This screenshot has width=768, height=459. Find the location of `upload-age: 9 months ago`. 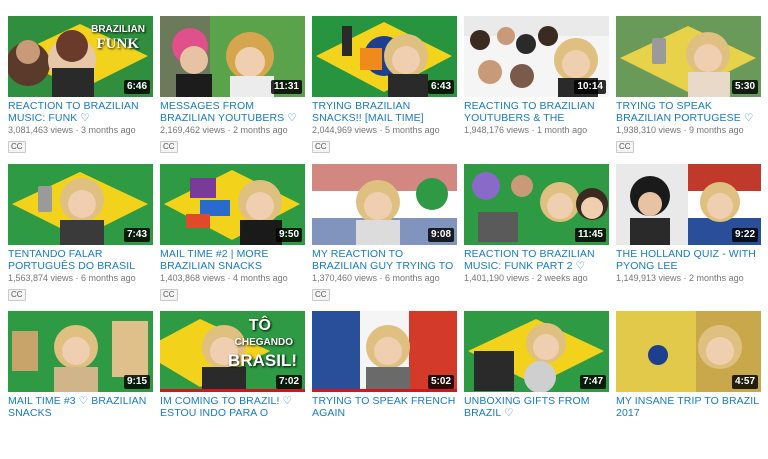

upload-age: 9 months ago is located at coordinates (716, 130).